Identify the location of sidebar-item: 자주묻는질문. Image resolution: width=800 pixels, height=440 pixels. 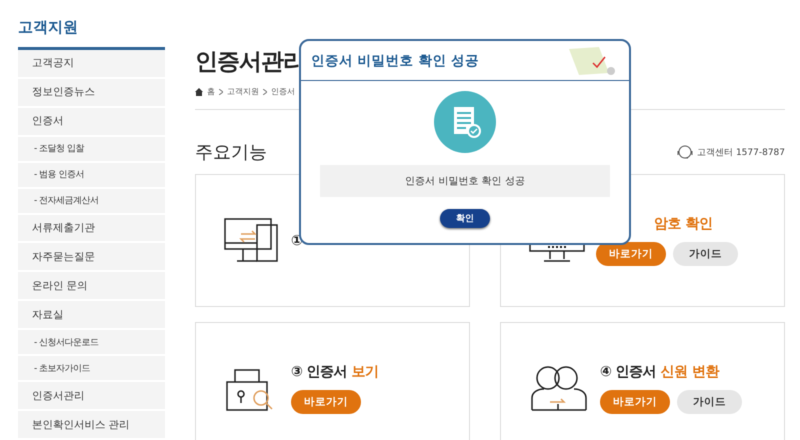
(91, 257).